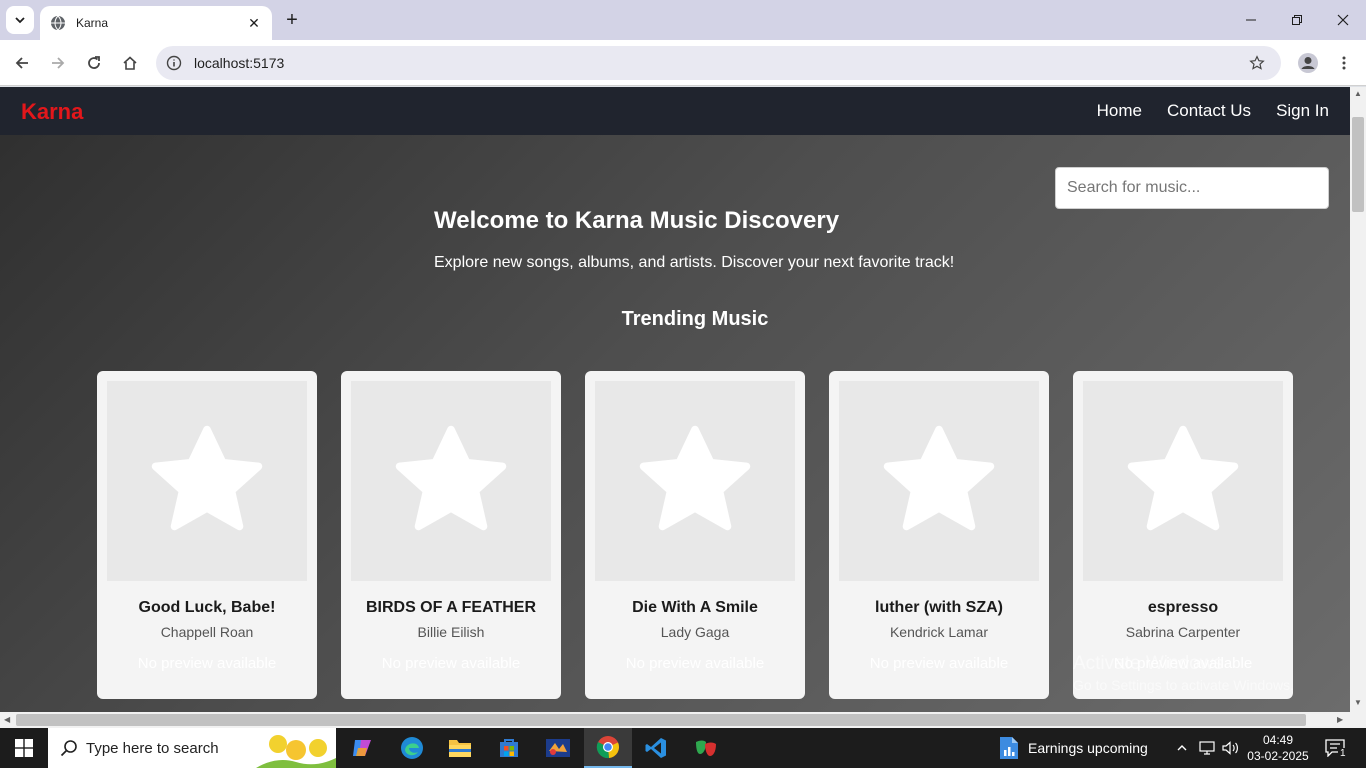 The image size is (1366, 768). What do you see at coordinates (1119, 111) in the screenshot?
I see `nav-home-link: Home` at bounding box center [1119, 111].